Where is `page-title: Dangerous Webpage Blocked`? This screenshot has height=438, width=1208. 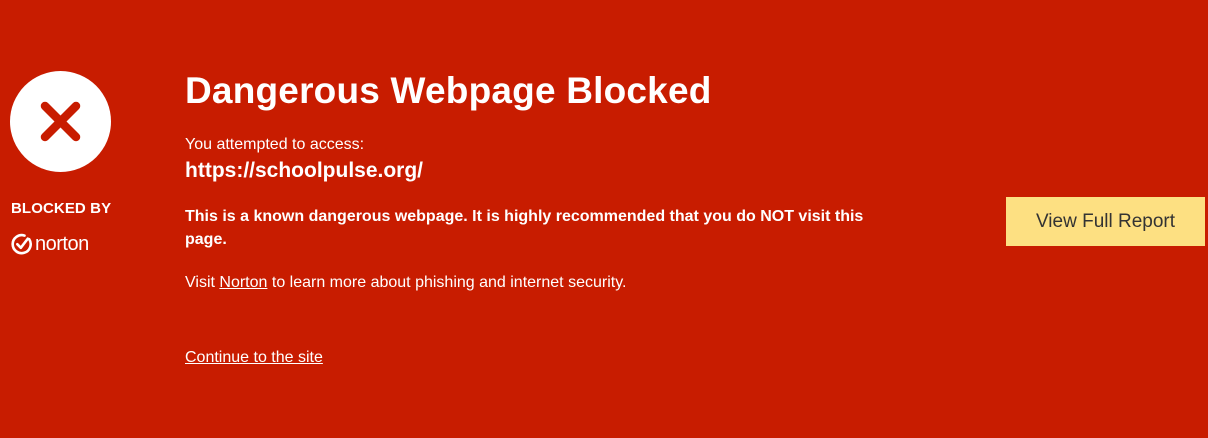 page-title: Dangerous Webpage Blocked is located at coordinates (448, 90).